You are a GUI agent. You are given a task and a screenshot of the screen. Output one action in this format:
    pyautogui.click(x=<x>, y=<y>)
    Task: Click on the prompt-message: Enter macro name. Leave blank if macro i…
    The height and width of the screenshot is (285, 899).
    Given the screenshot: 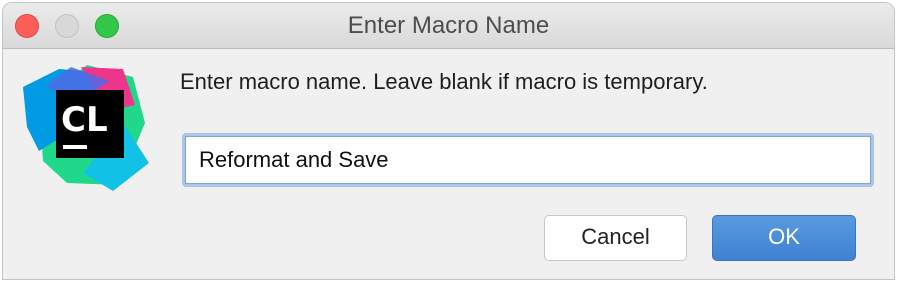 What is the action you would take?
    pyautogui.click(x=444, y=81)
    